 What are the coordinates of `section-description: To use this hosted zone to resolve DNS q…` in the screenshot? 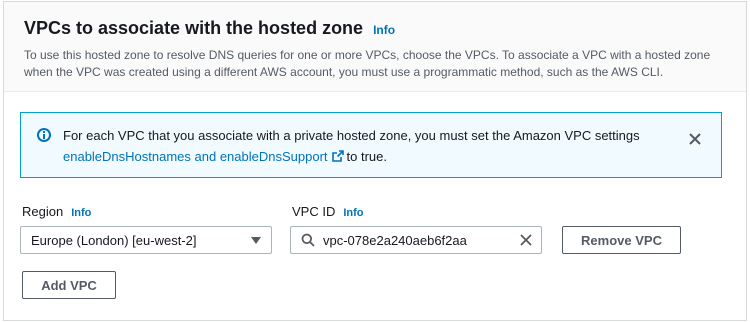 It's located at (367, 63).